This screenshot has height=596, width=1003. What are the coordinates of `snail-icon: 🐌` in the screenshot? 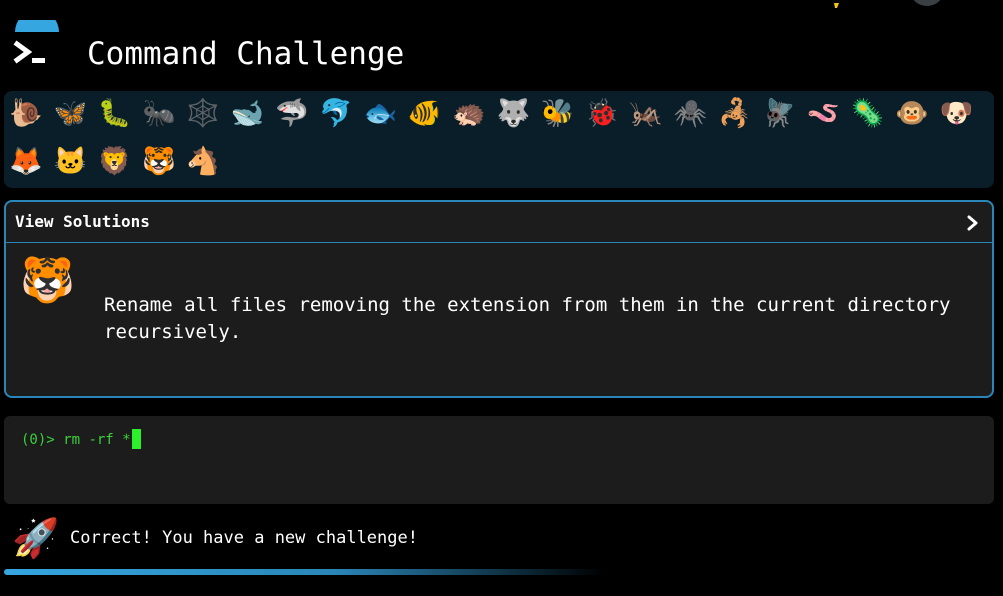 It's located at (26, 114).